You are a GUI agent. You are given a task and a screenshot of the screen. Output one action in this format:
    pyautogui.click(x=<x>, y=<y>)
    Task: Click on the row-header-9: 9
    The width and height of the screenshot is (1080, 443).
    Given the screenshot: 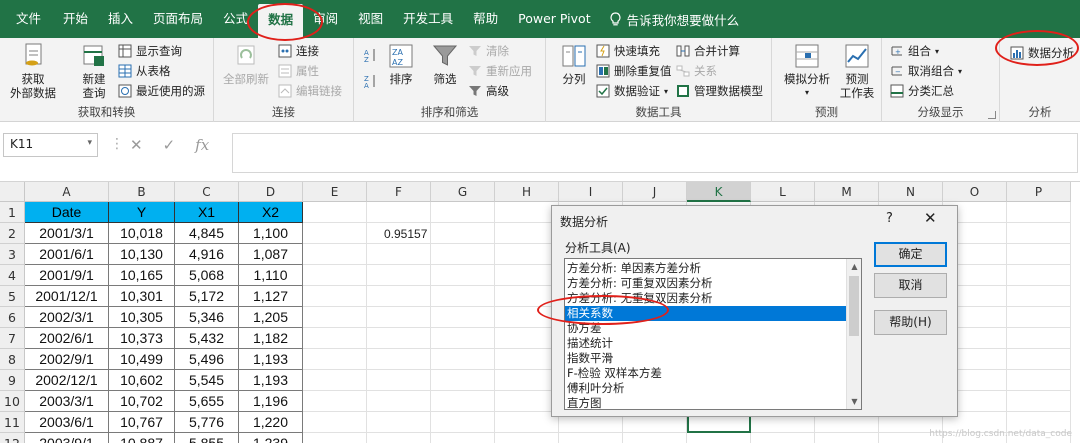 What is the action you would take?
    pyautogui.click(x=12, y=380)
    